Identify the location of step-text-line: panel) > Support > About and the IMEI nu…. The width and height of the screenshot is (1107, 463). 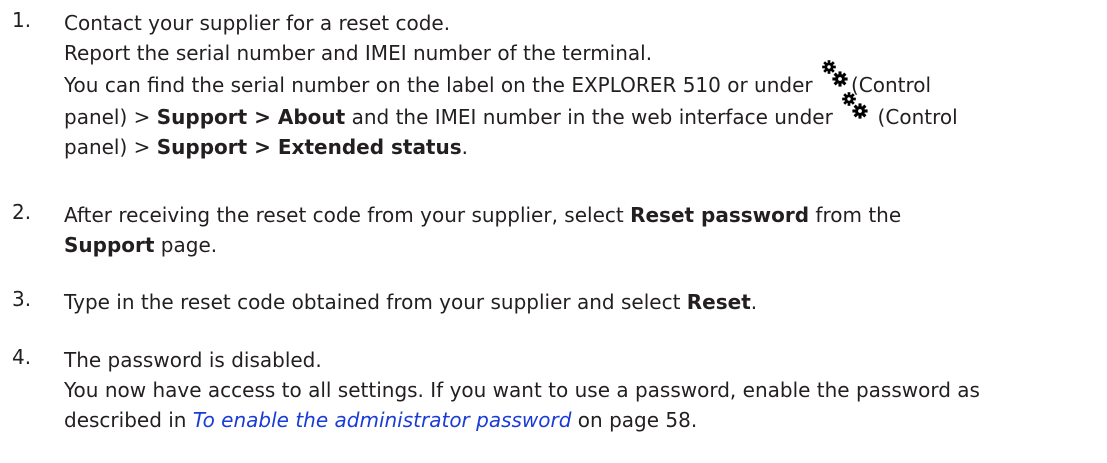
(575, 112).